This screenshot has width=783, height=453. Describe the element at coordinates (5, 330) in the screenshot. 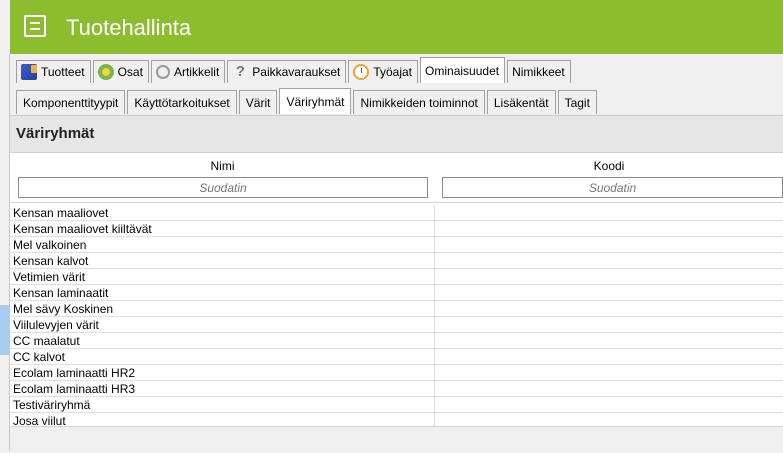

I see `left-panel-splitter` at that location.